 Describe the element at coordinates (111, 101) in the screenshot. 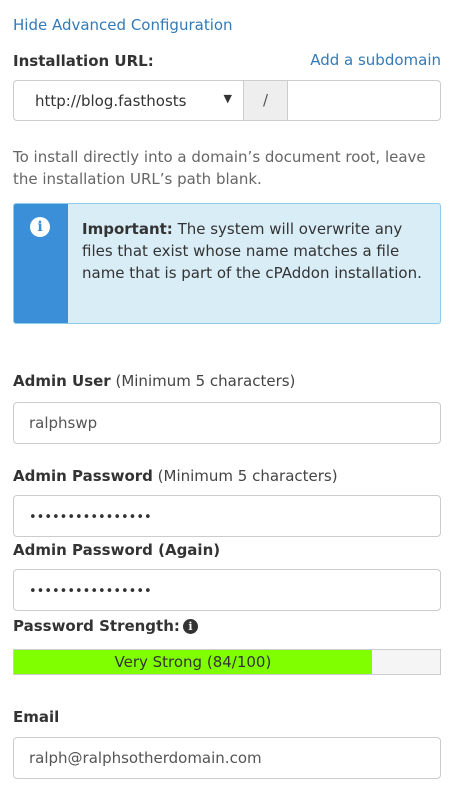

I see `domain-select-value: http://blog.fasthosts` at that location.